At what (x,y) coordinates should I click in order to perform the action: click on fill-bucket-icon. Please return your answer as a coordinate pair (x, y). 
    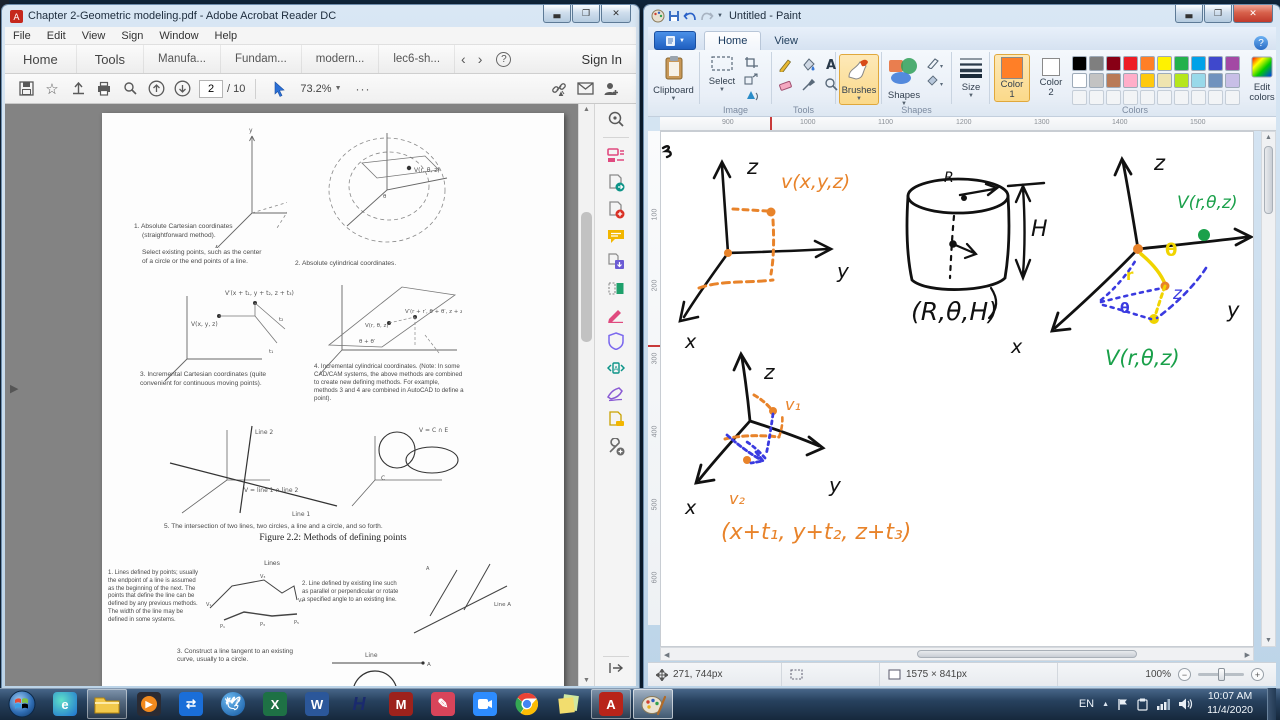
    Looking at the image, I should click on (808, 64).